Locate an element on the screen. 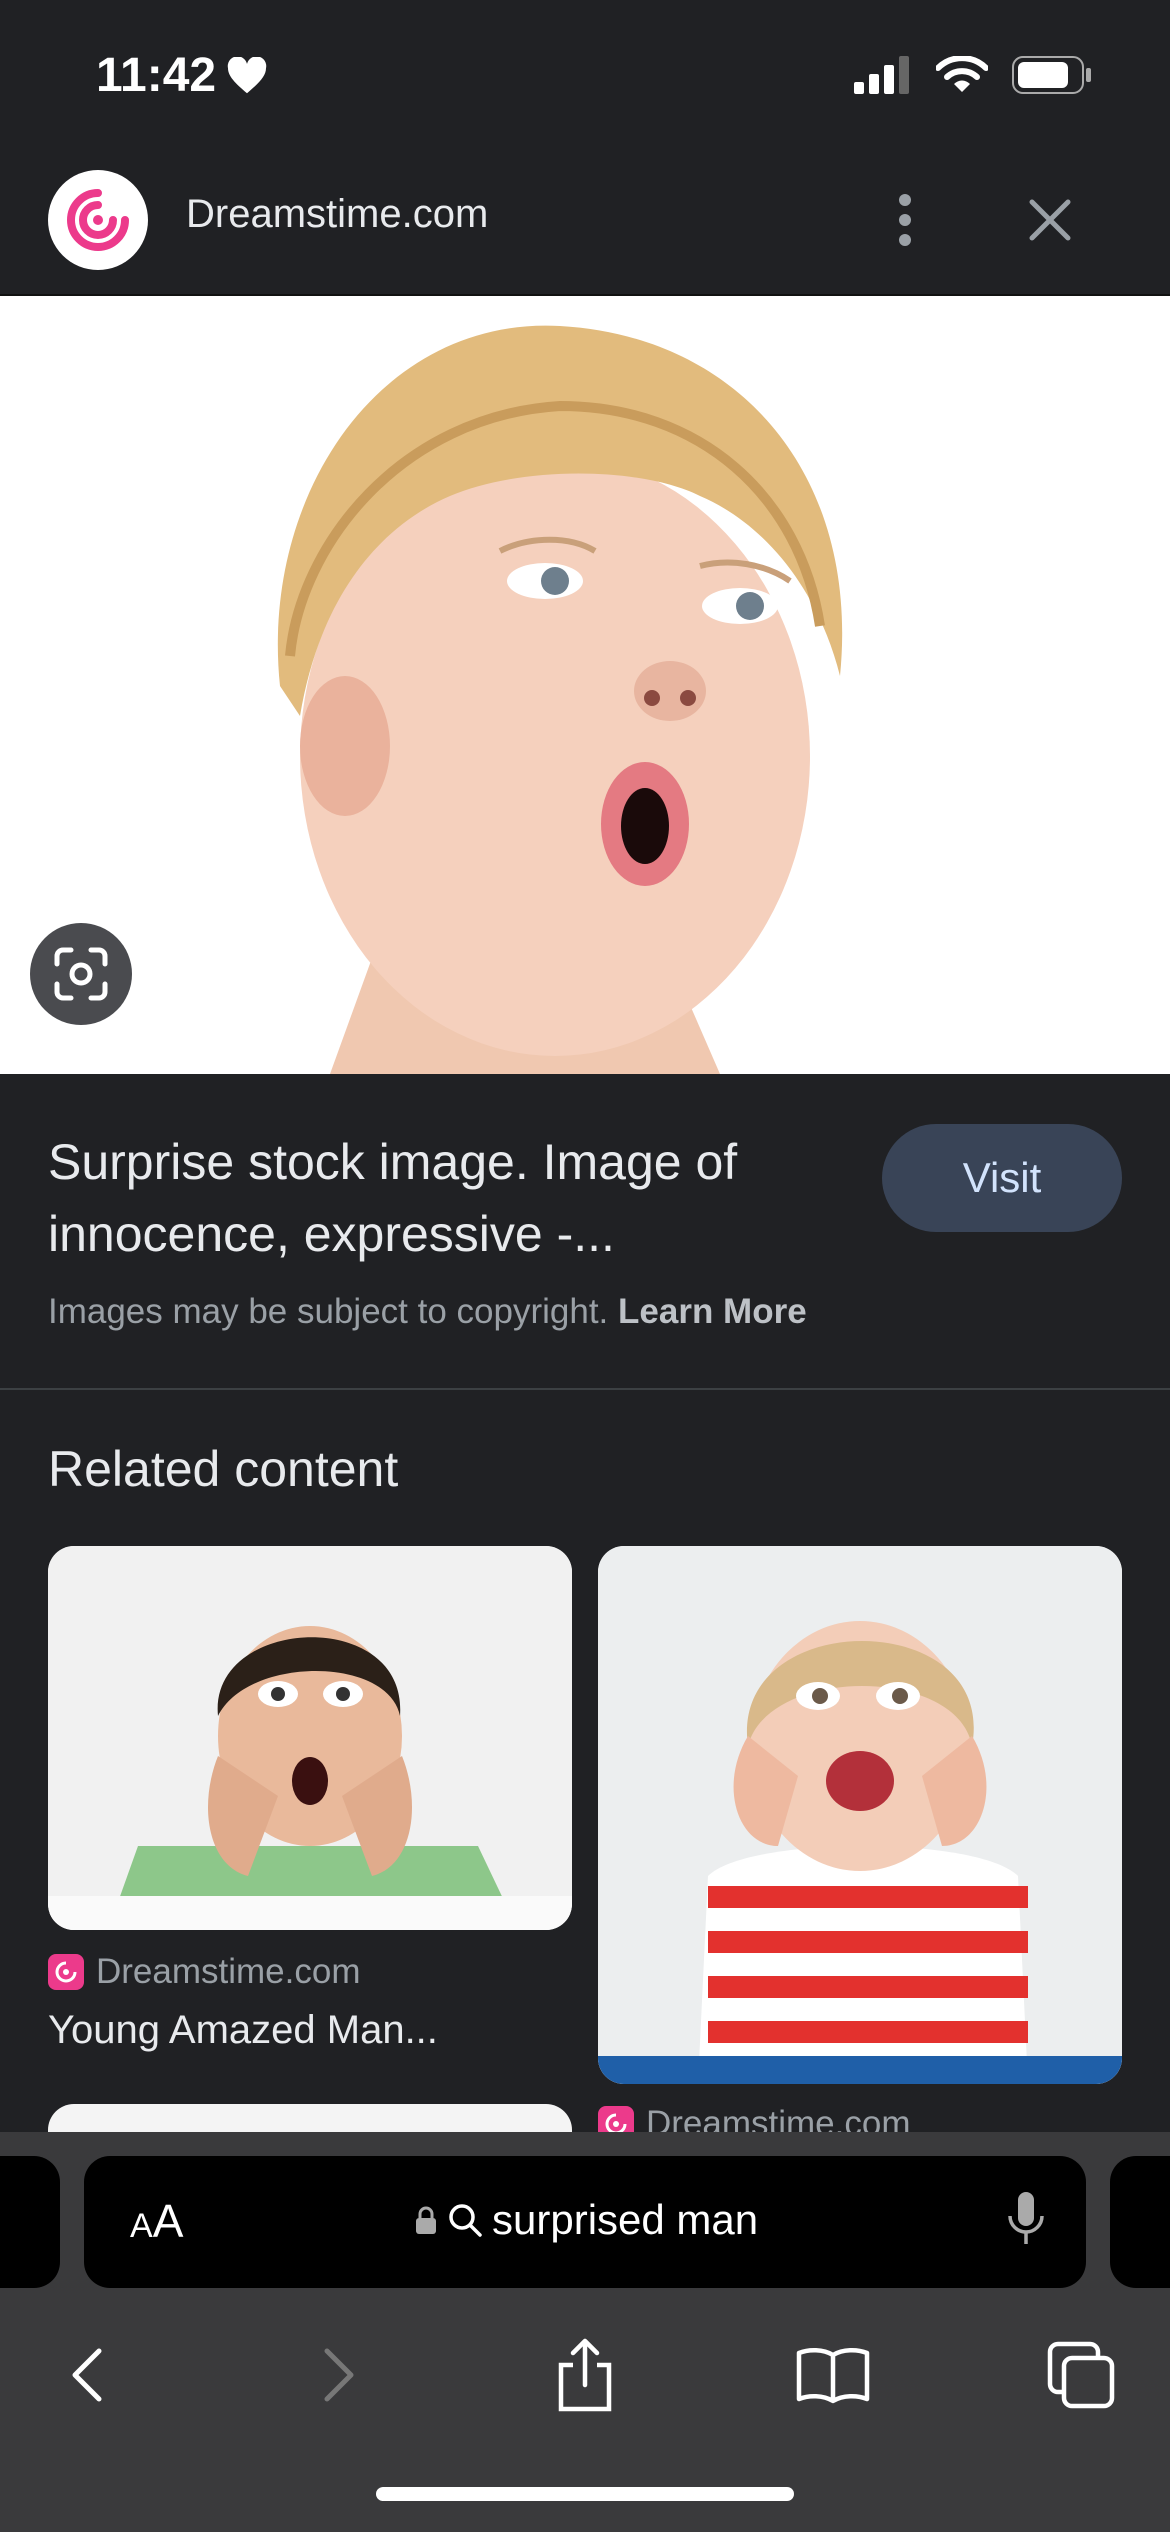 The width and height of the screenshot is (1170, 2532). copyright-text: Images may be subject to copyright. is located at coordinates (328, 1311).